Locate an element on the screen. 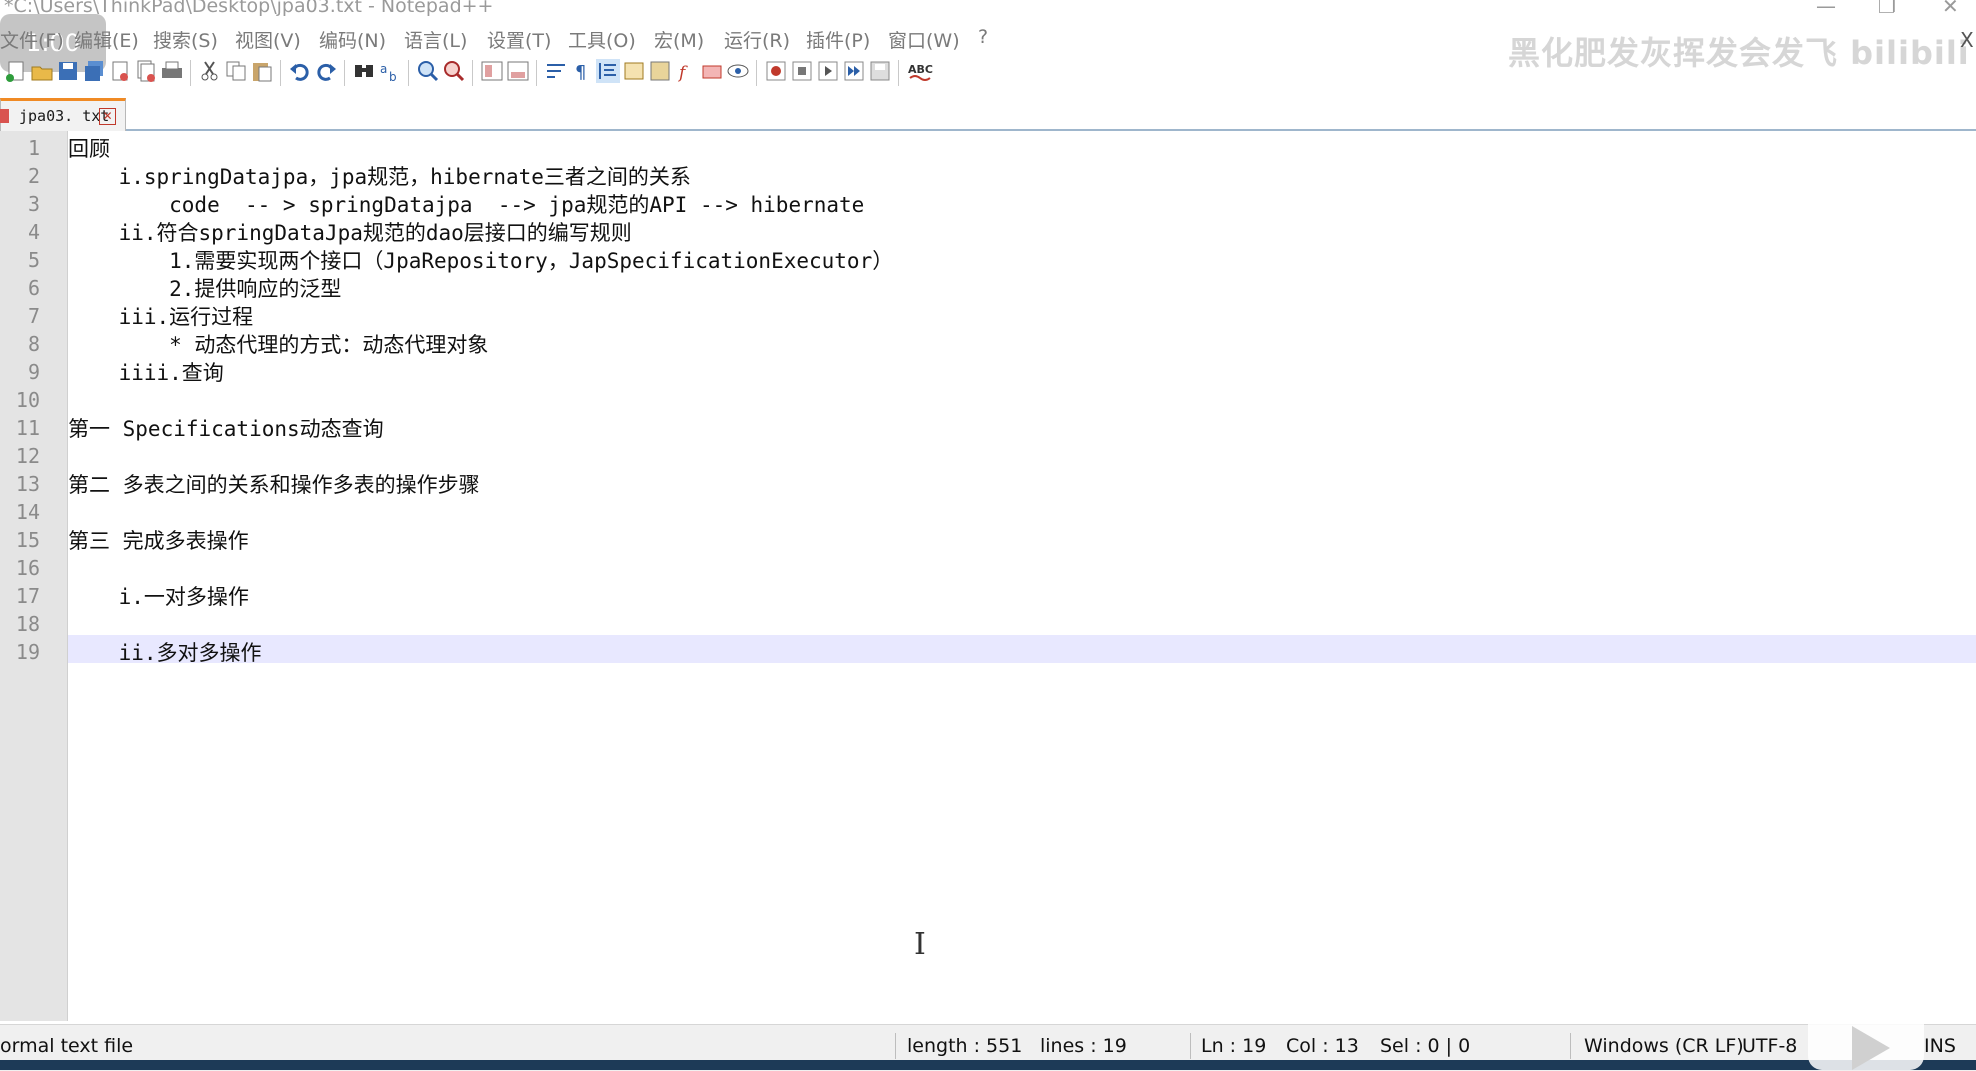 The image size is (1976, 1071). menu-tools: 工具(O) is located at coordinates (602, 39).